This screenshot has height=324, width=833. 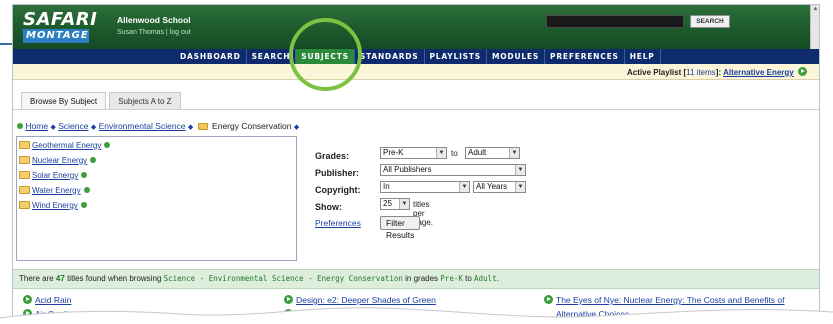 What do you see at coordinates (657, 72) in the screenshot?
I see `playlist-prefix: Active Playlist [` at bounding box center [657, 72].